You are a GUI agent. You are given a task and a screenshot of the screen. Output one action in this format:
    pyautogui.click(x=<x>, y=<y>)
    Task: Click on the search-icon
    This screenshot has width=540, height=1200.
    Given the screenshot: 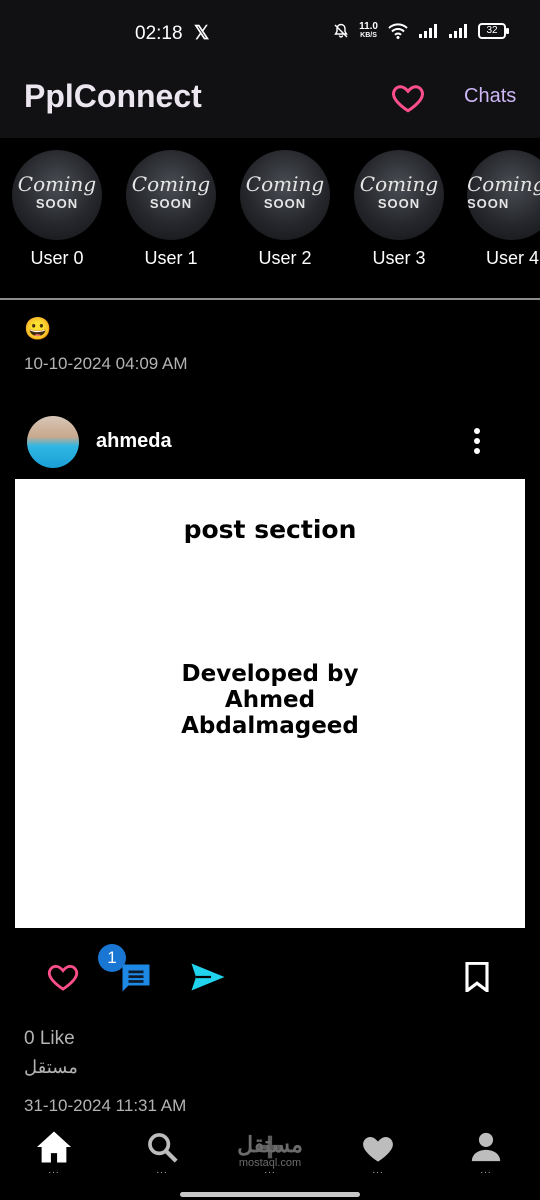 What is the action you would take?
    pyautogui.click(x=163, y=1148)
    